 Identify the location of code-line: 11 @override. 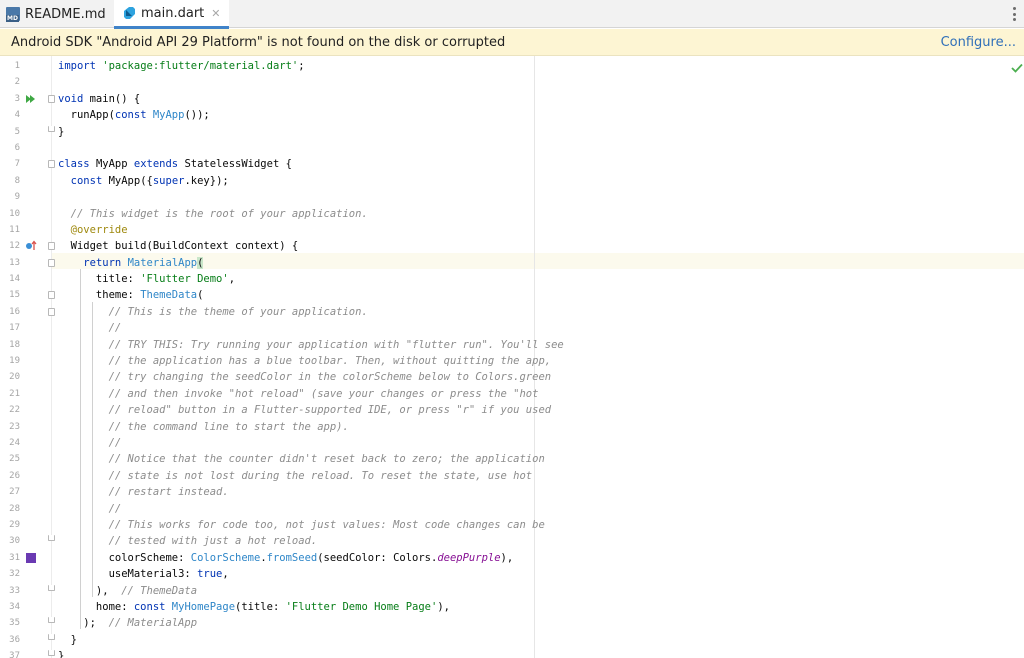
(512, 230).